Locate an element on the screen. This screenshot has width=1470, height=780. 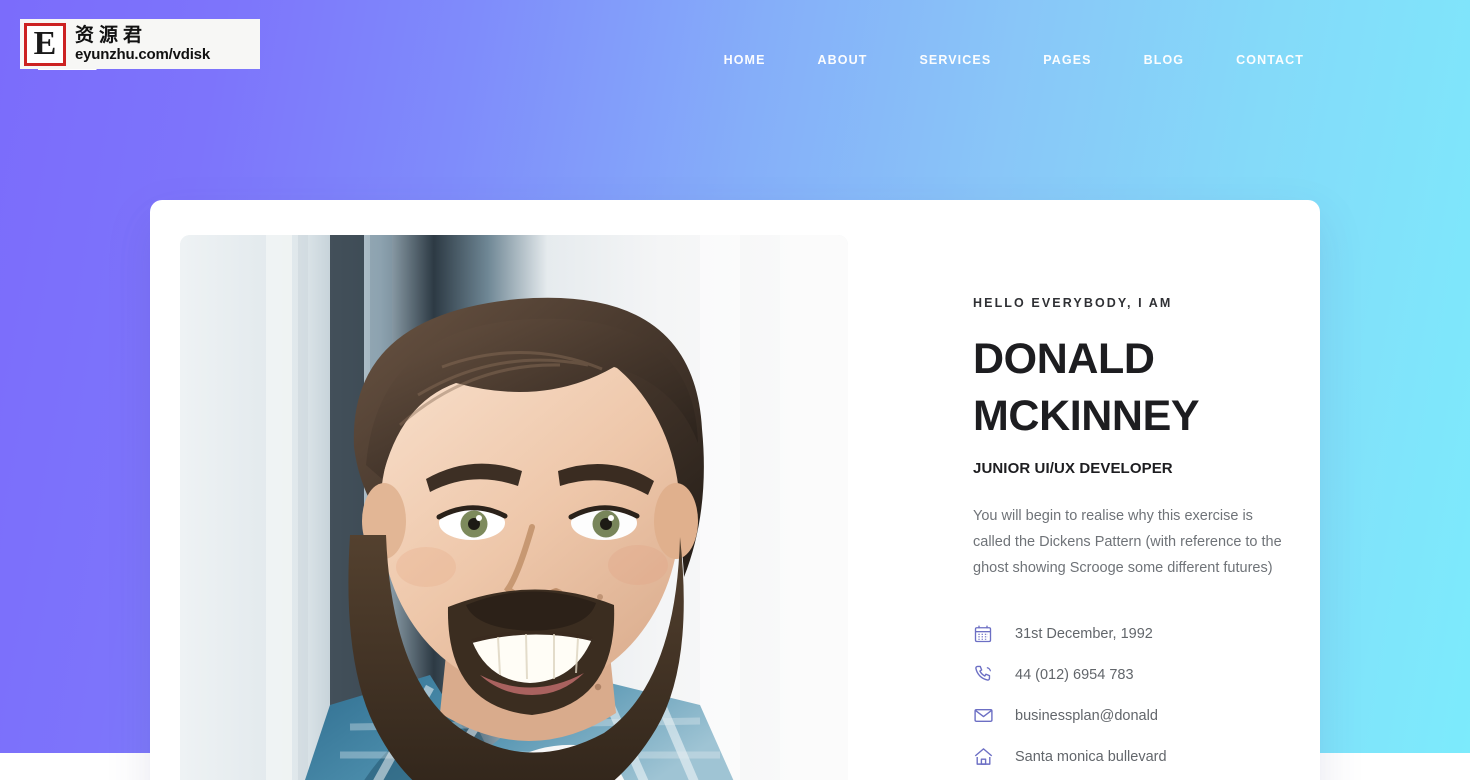
watermark-overlay: E 资源君 eyunzhu.com/vdisk is located at coordinates (140, 44).